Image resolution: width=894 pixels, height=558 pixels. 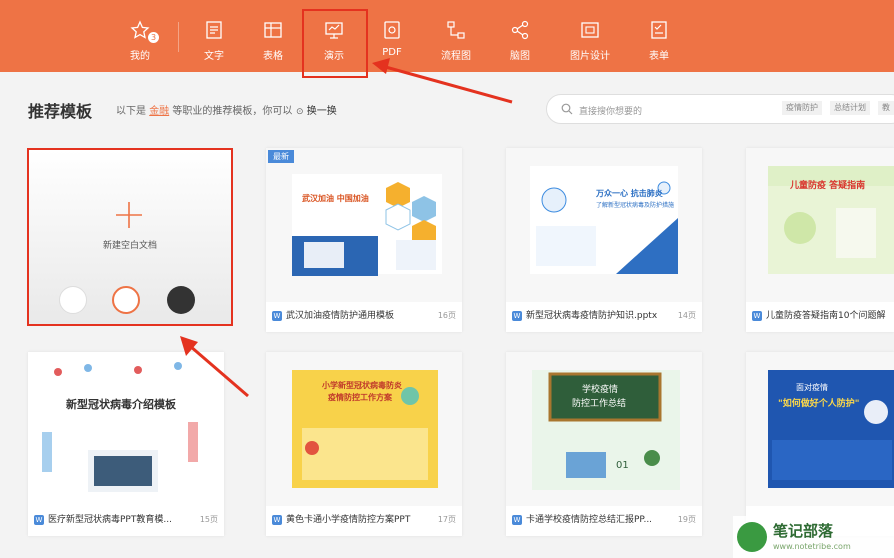 I want to click on page-count: 19页, so click(x=686, y=519).